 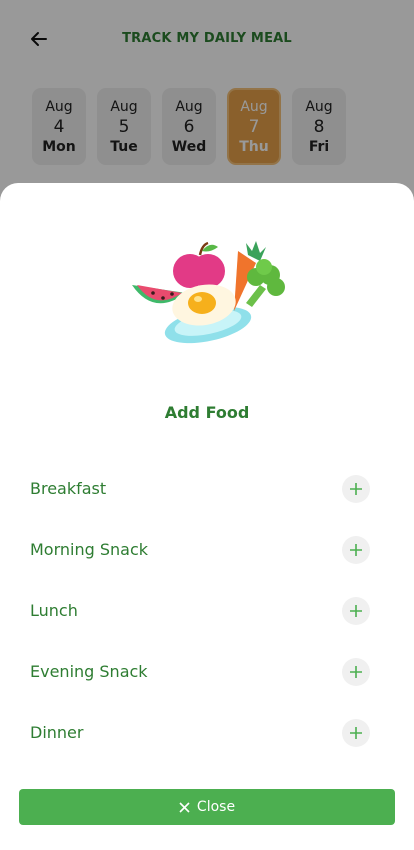 I want to click on close-button: Close, so click(x=207, y=807).